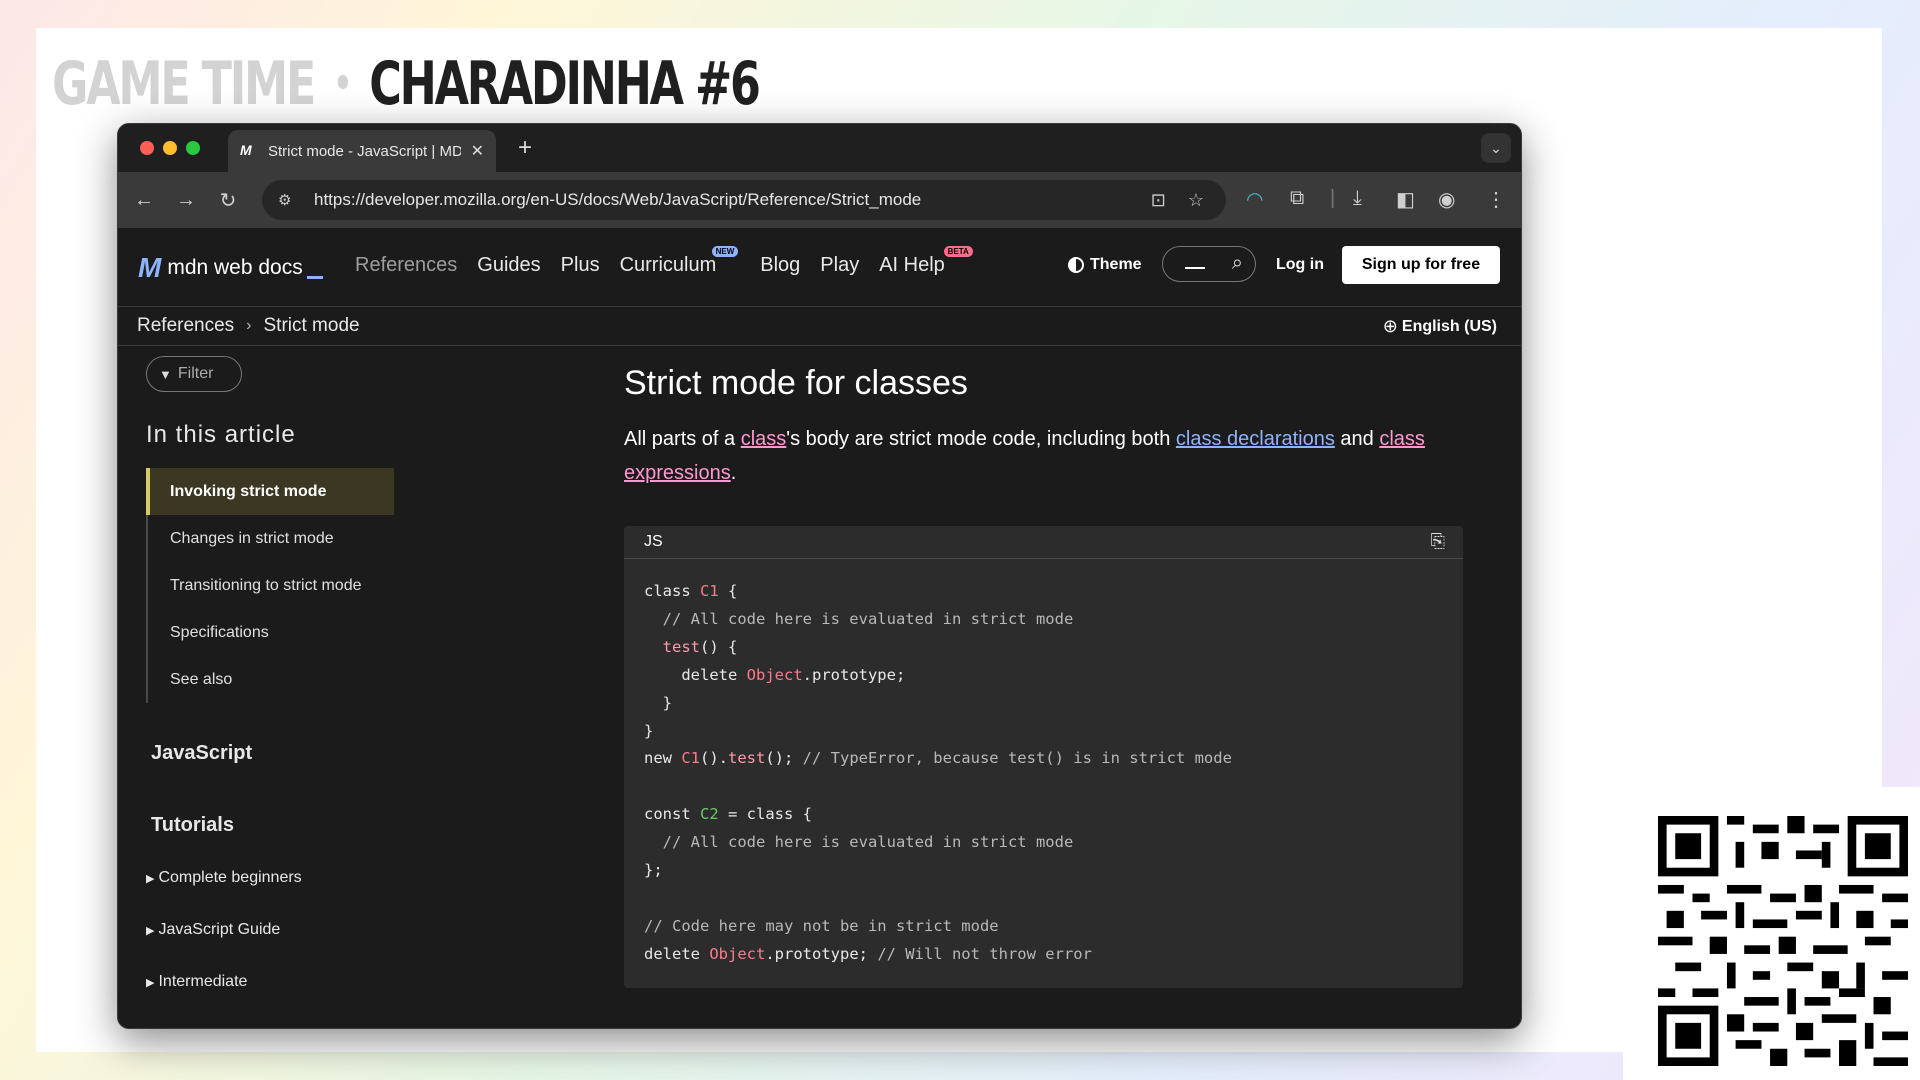 The width and height of the screenshot is (1920, 1080). I want to click on logo-cursor, so click(314, 277).